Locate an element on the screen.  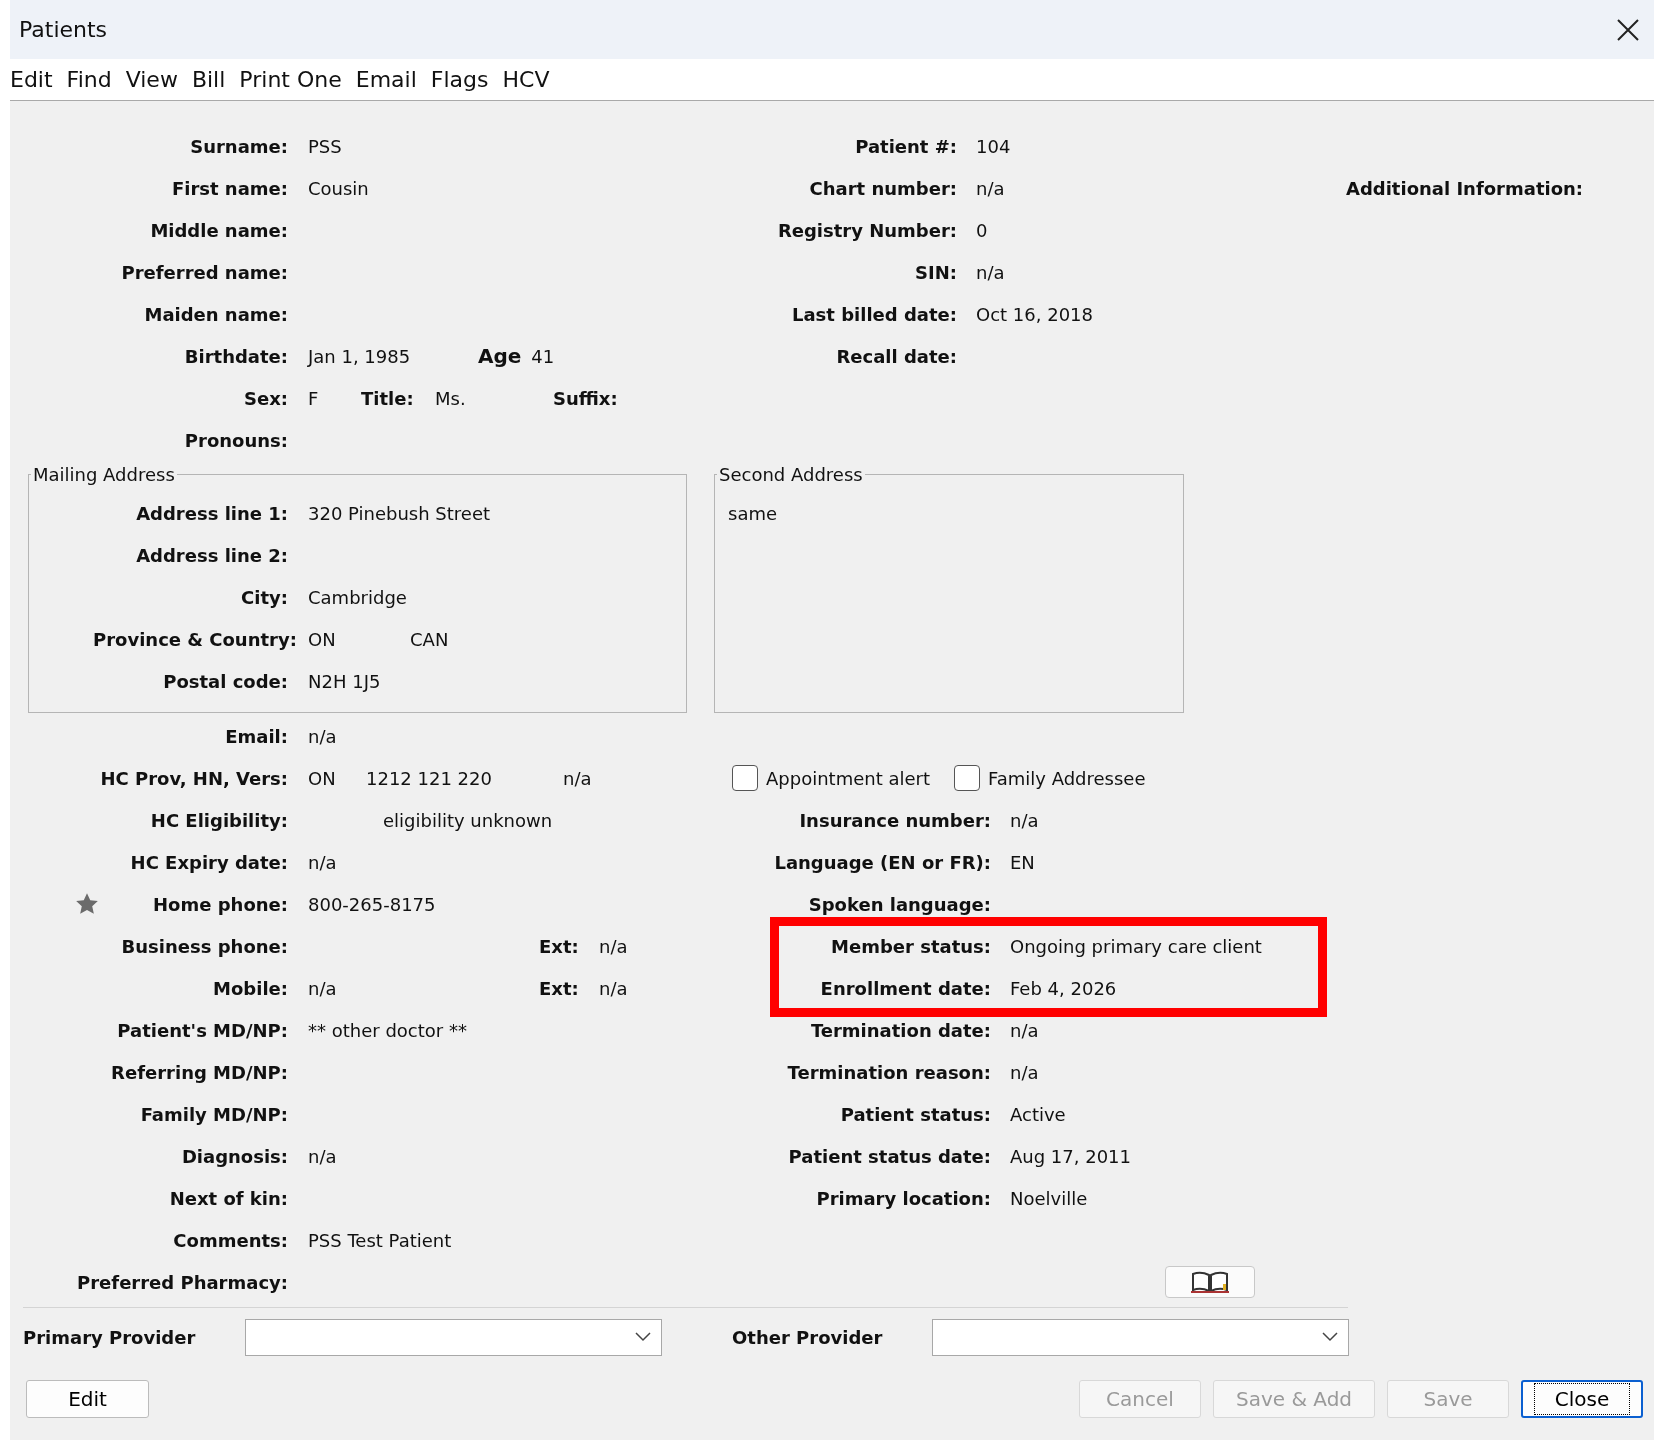
field-label: Pronouns: is located at coordinates (236, 440).